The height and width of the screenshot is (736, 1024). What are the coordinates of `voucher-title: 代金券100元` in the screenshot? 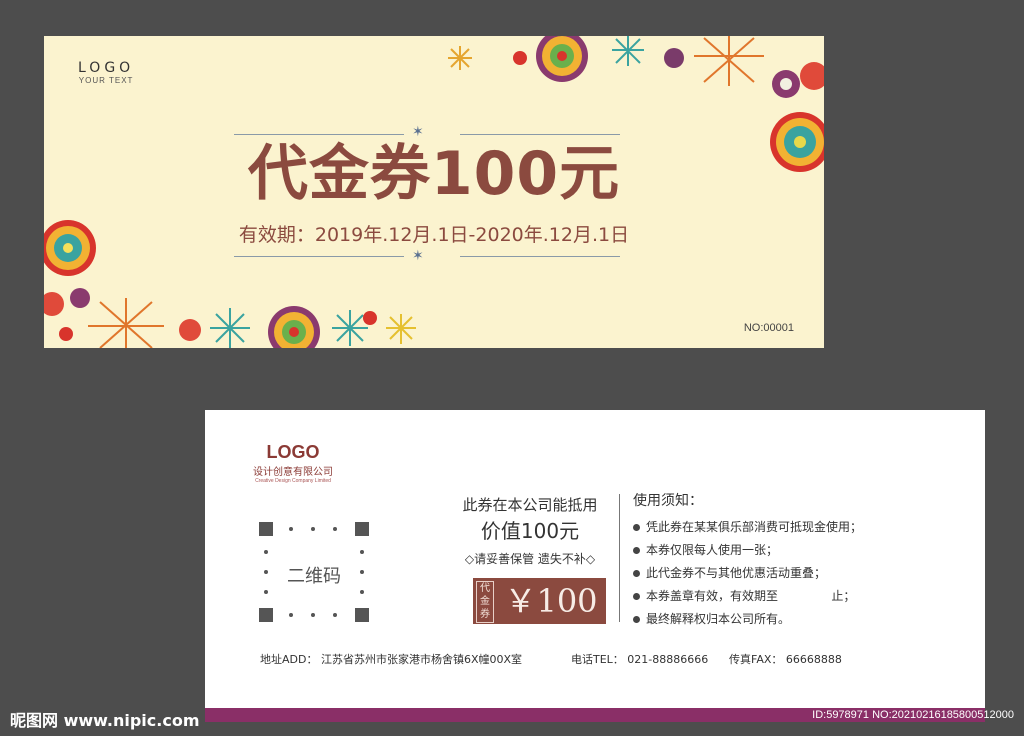 It's located at (434, 174).